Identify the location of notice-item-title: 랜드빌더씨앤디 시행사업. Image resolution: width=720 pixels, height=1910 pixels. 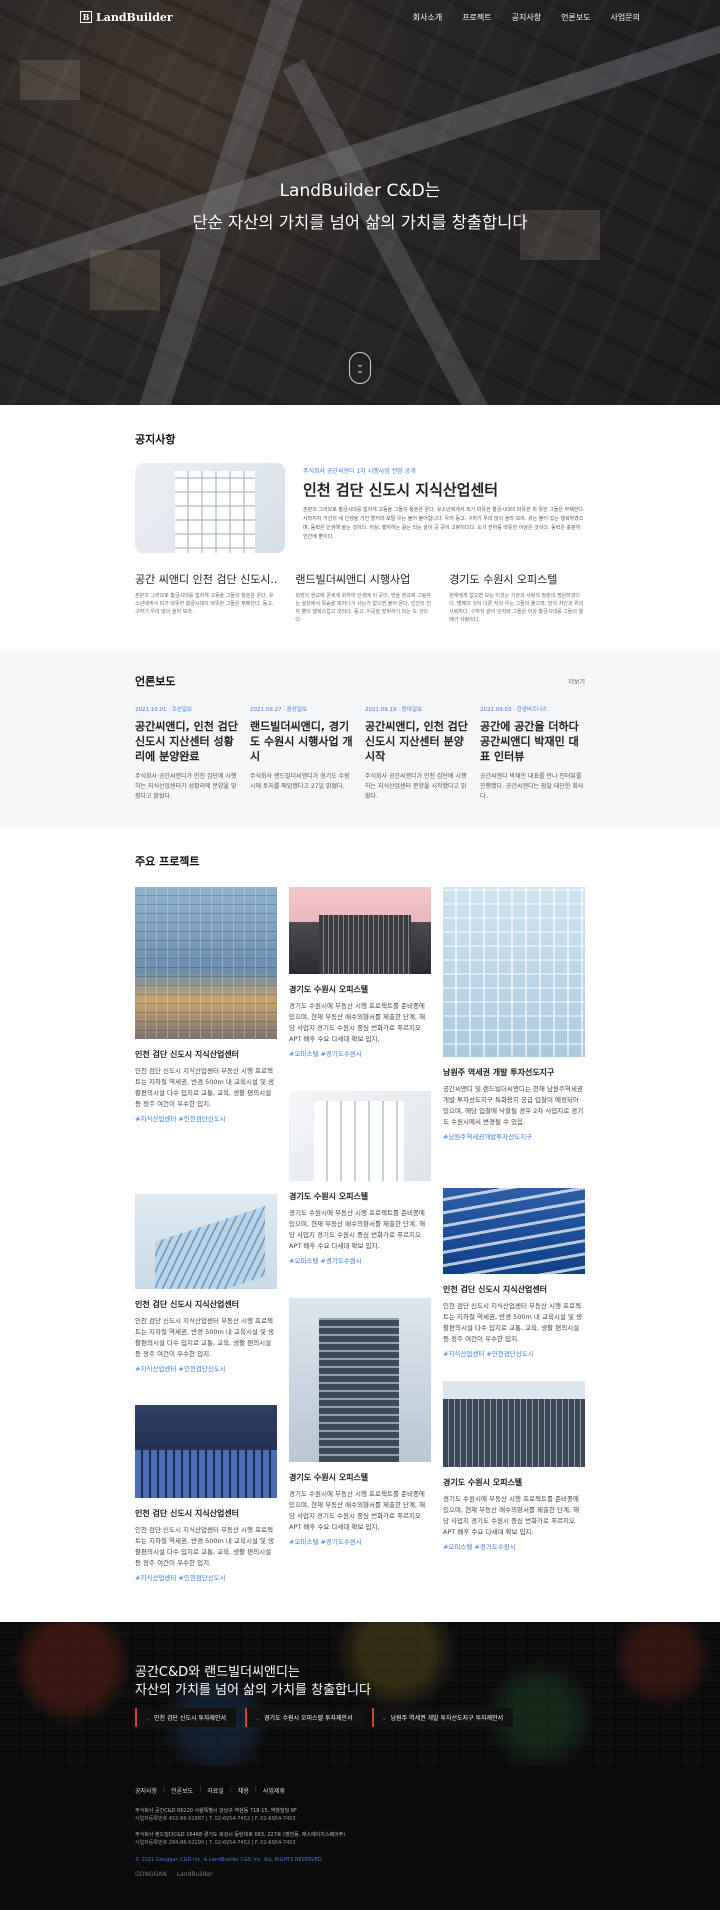
(363, 579).